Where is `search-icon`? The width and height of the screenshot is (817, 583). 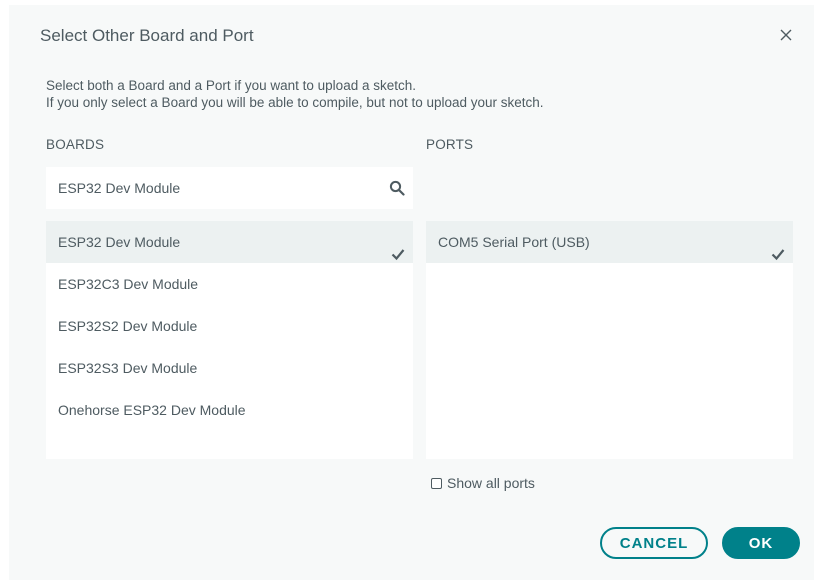 search-icon is located at coordinates (397, 188).